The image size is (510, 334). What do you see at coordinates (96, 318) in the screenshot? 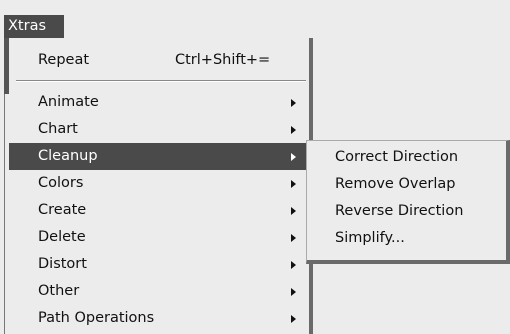
I see `menu-item-label: Path Operations` at bounding box center [96, 318].